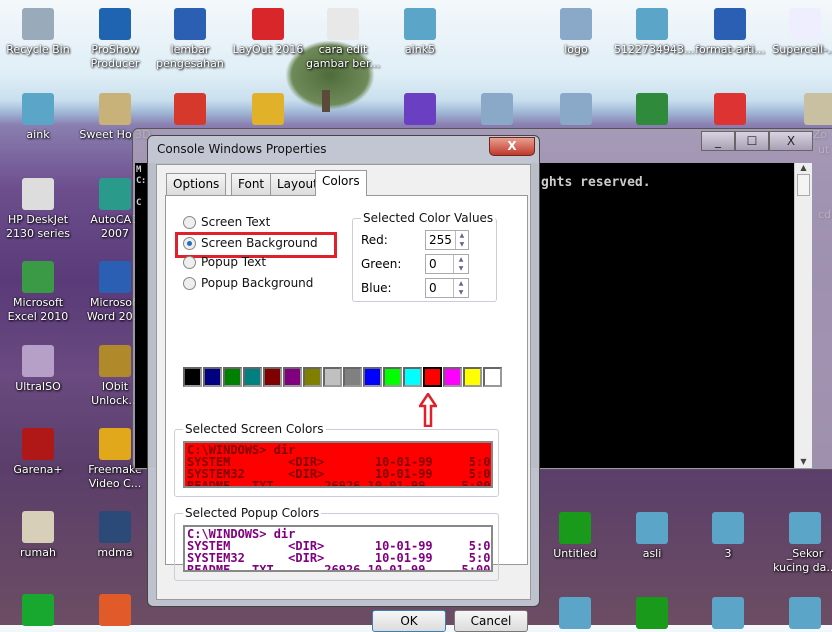 The height and width of the screenshot is (632, 832). I want to click on desktop-icon: 3, so click(728, 536).